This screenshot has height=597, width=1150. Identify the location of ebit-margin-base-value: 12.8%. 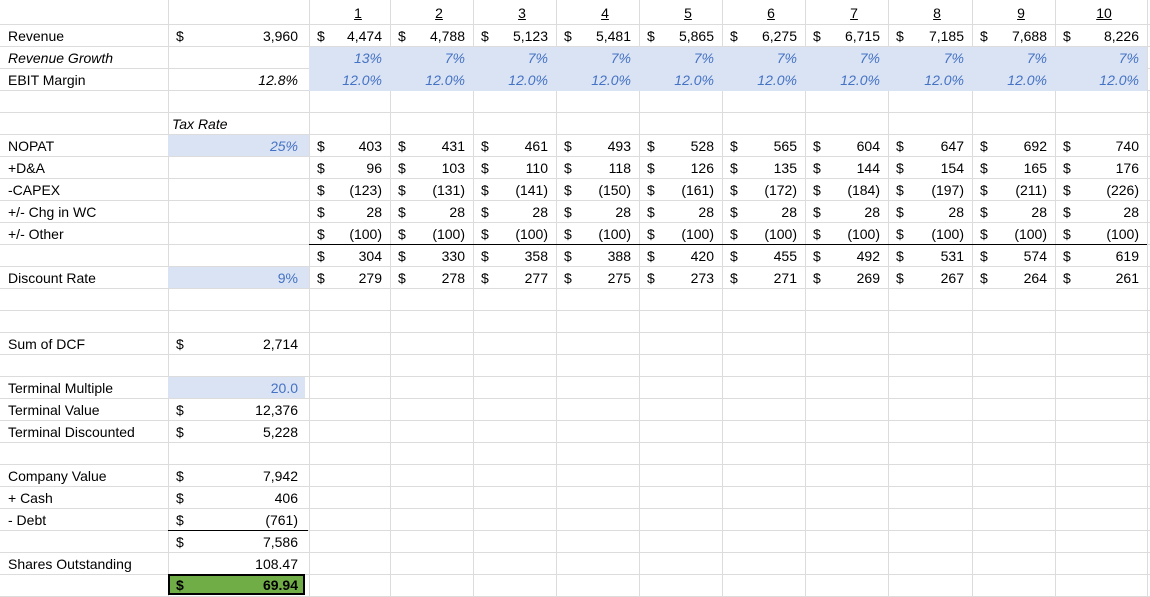
(244, 80).